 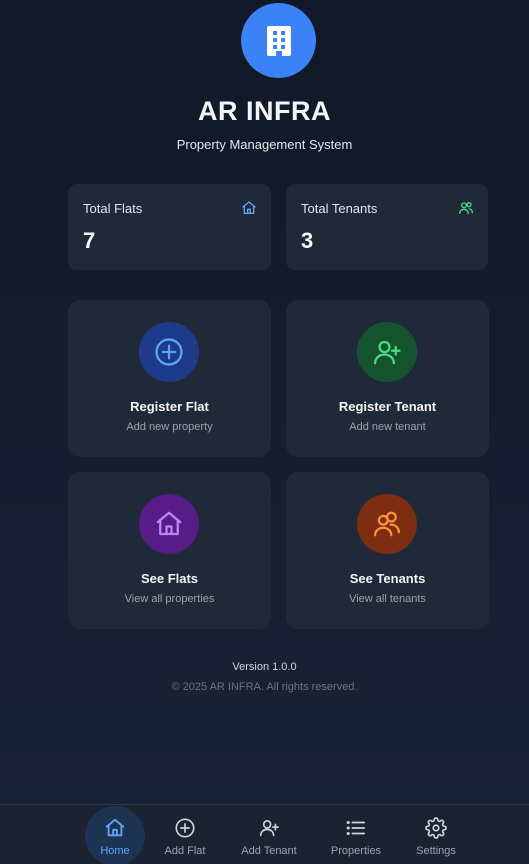 I want to click on card-title: Register Tenant, so click(x=387, y=406).